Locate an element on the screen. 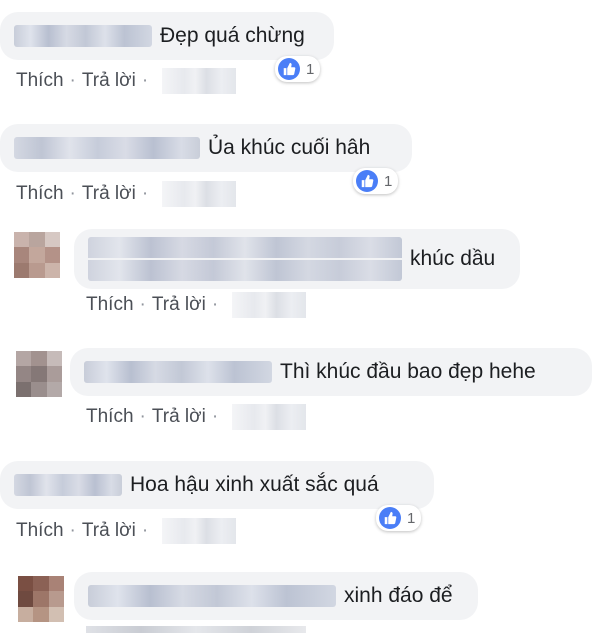 This screenshot has width=600, height=633. comment-text: Thì khúc đầu bao đẹp hehe is located at coordinates (408, 371).